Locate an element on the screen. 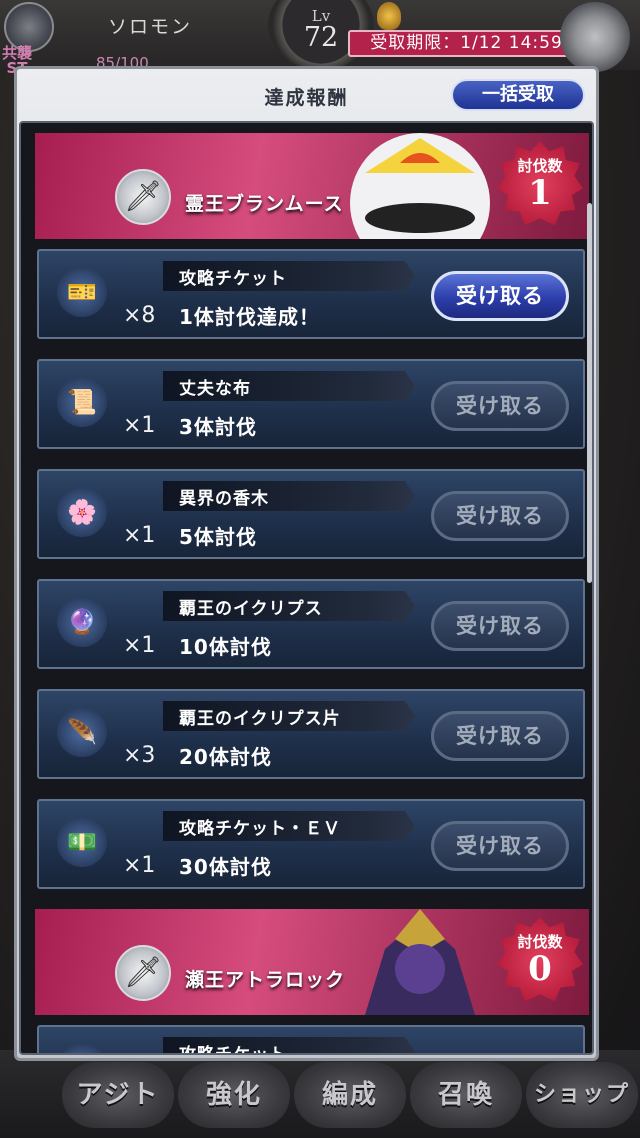  item-name: 丈夫な布 is located at coordinates (215, 389).